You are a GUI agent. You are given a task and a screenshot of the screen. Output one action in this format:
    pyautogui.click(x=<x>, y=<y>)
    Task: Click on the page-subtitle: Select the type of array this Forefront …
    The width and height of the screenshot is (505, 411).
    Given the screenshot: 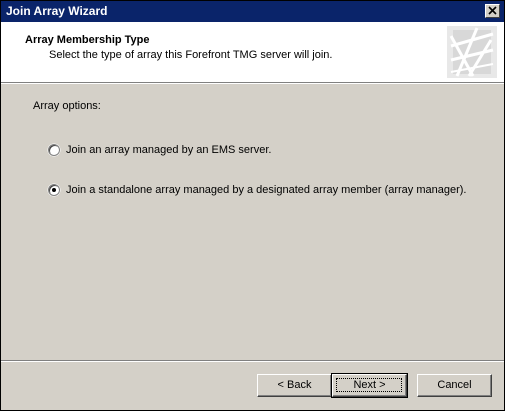 What is the action you would take?
    pyautogui.click(x=191, y=55)
    